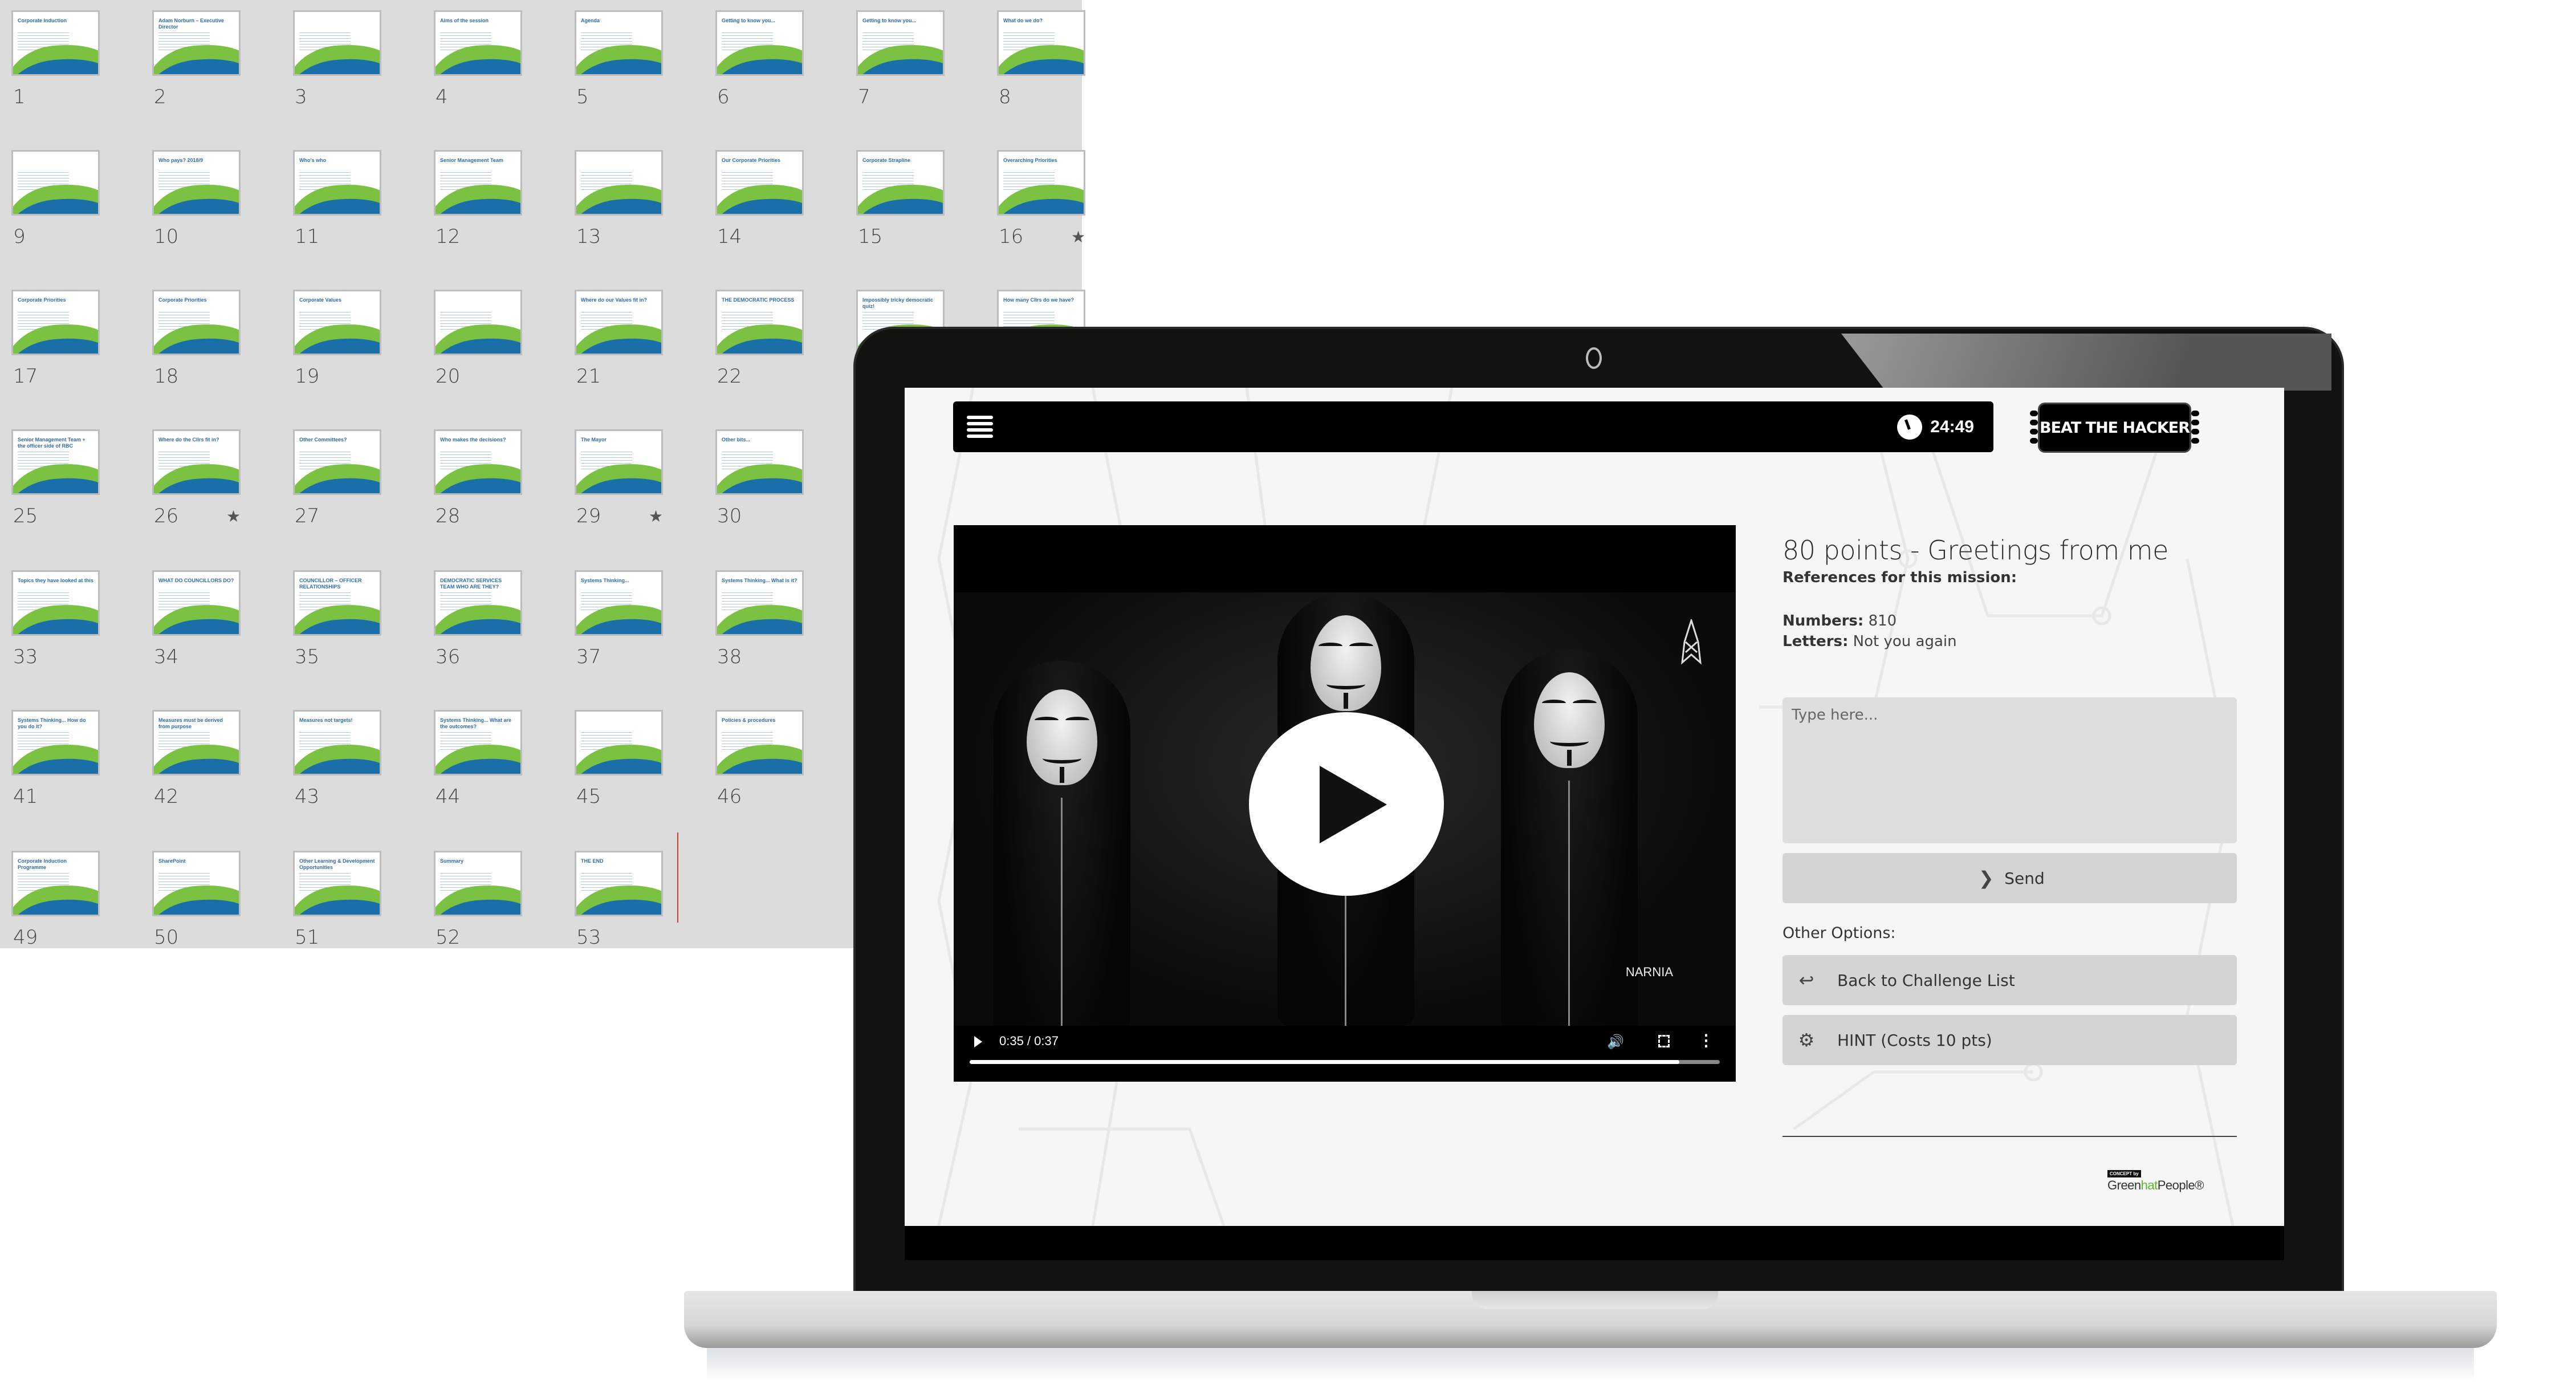  I want to click on slide-preview: Where do the Cllrs fit in?, so click(196, 462).